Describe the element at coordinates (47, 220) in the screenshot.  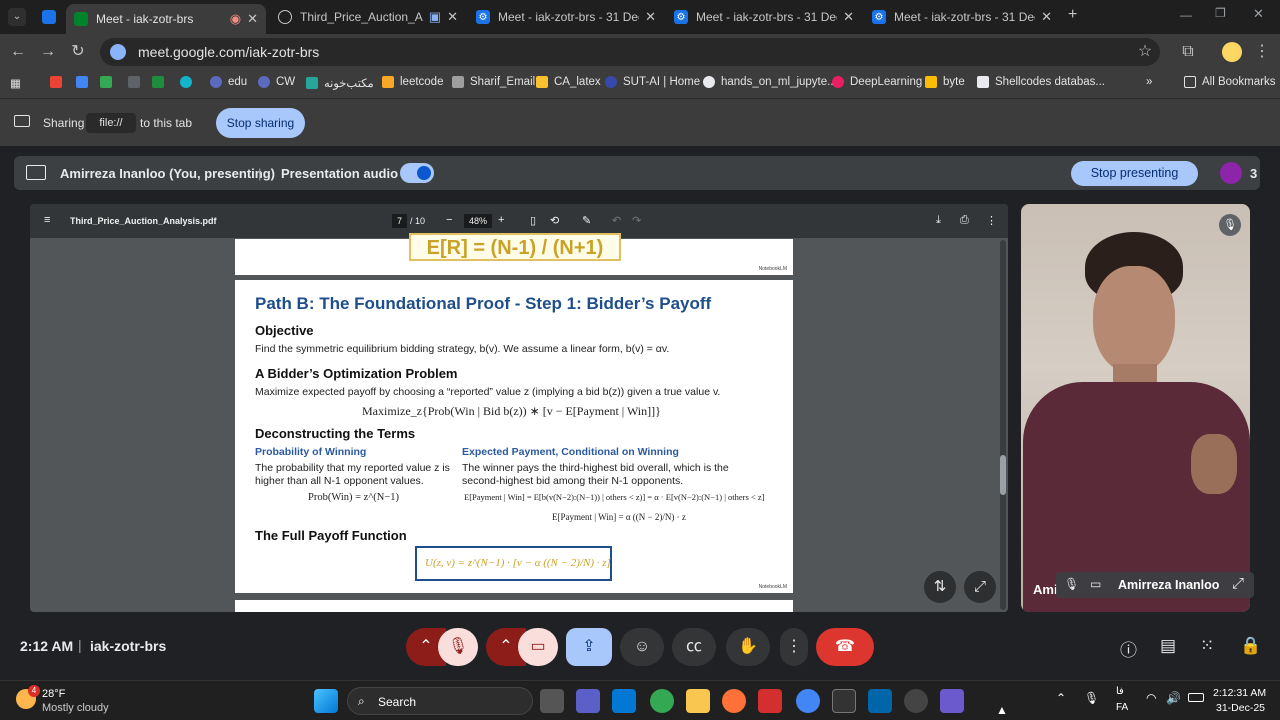
I see `pdf-menu-icon: ≡` at that location.